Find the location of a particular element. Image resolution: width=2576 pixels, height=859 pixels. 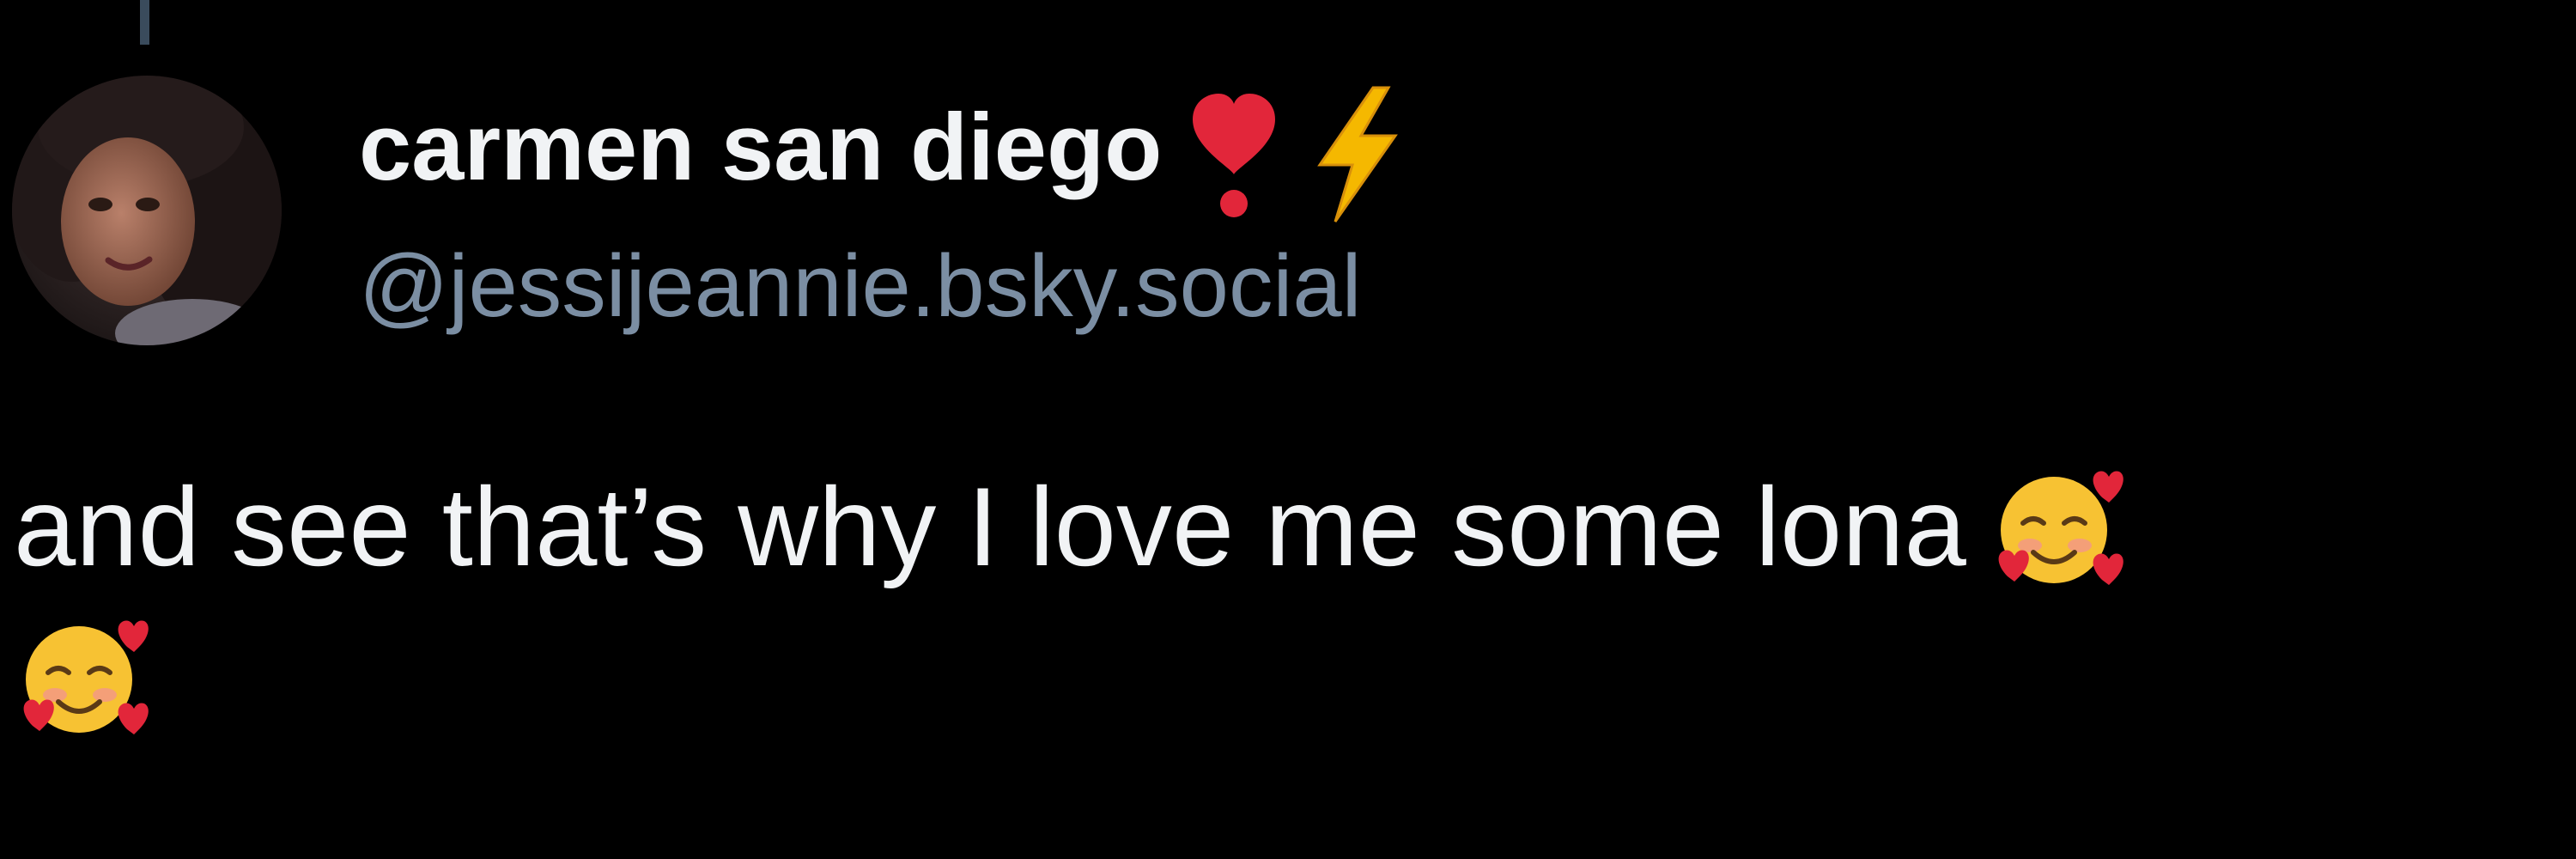

author-handle: @jessijeannie.bsky.social is located at coordinates (861, 286).